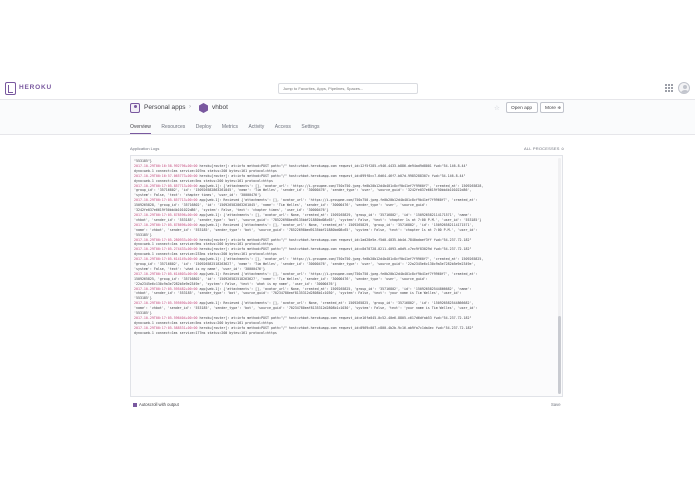 The image size is (695, 494). I want to click on more-button: More ≑, so click(552, 107).